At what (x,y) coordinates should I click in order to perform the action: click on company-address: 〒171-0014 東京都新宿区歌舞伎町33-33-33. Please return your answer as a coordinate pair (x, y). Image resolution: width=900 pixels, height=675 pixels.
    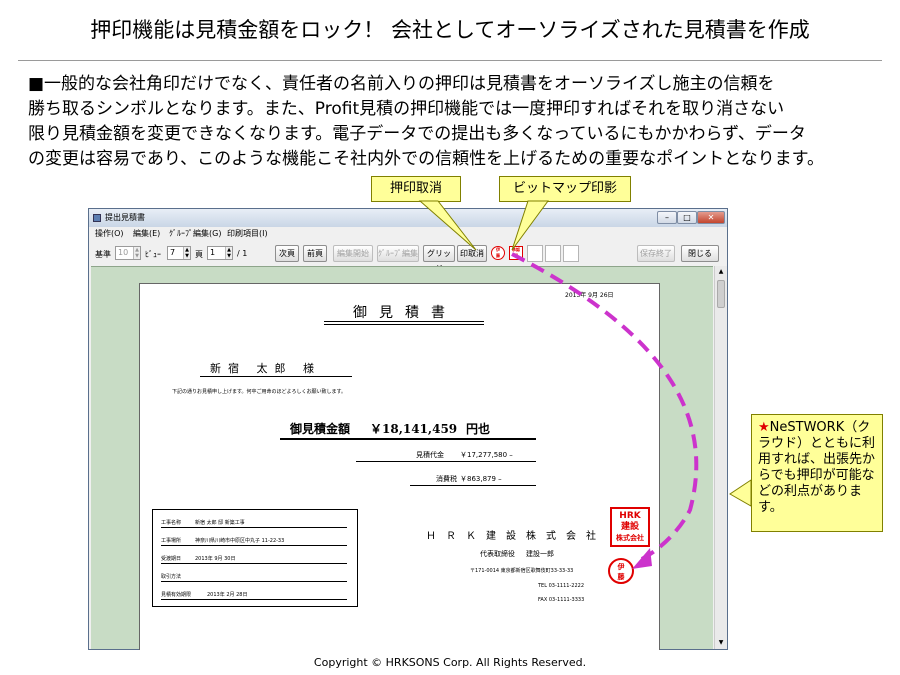
    Looking at the image, I should click on (522, 571).